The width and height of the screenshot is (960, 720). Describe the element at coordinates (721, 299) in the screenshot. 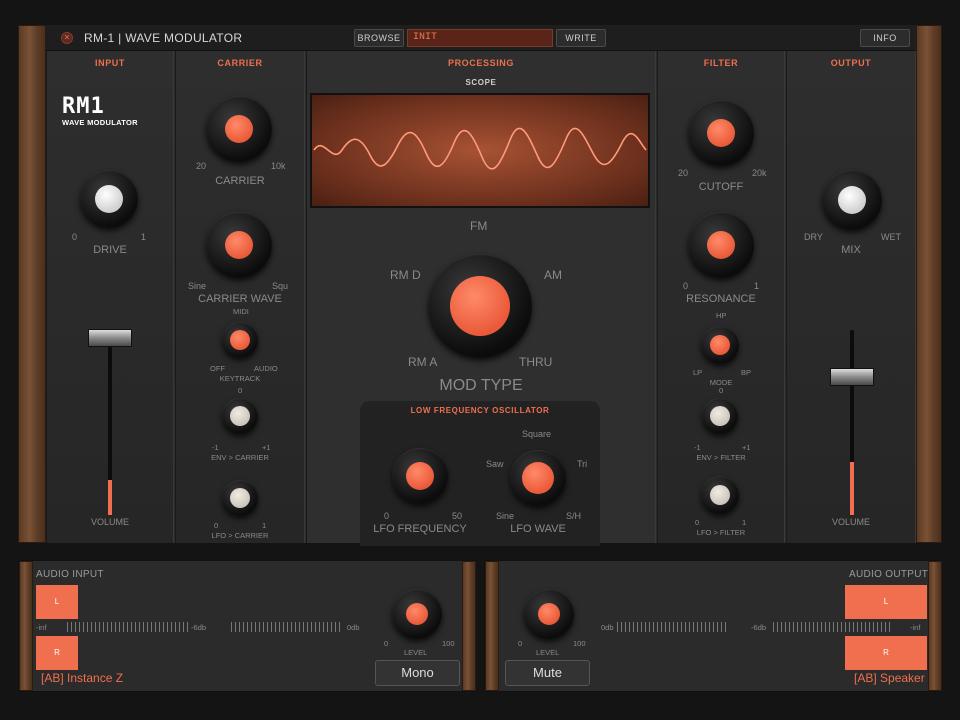

I see `resonance-label: RESONANCE` at that location.